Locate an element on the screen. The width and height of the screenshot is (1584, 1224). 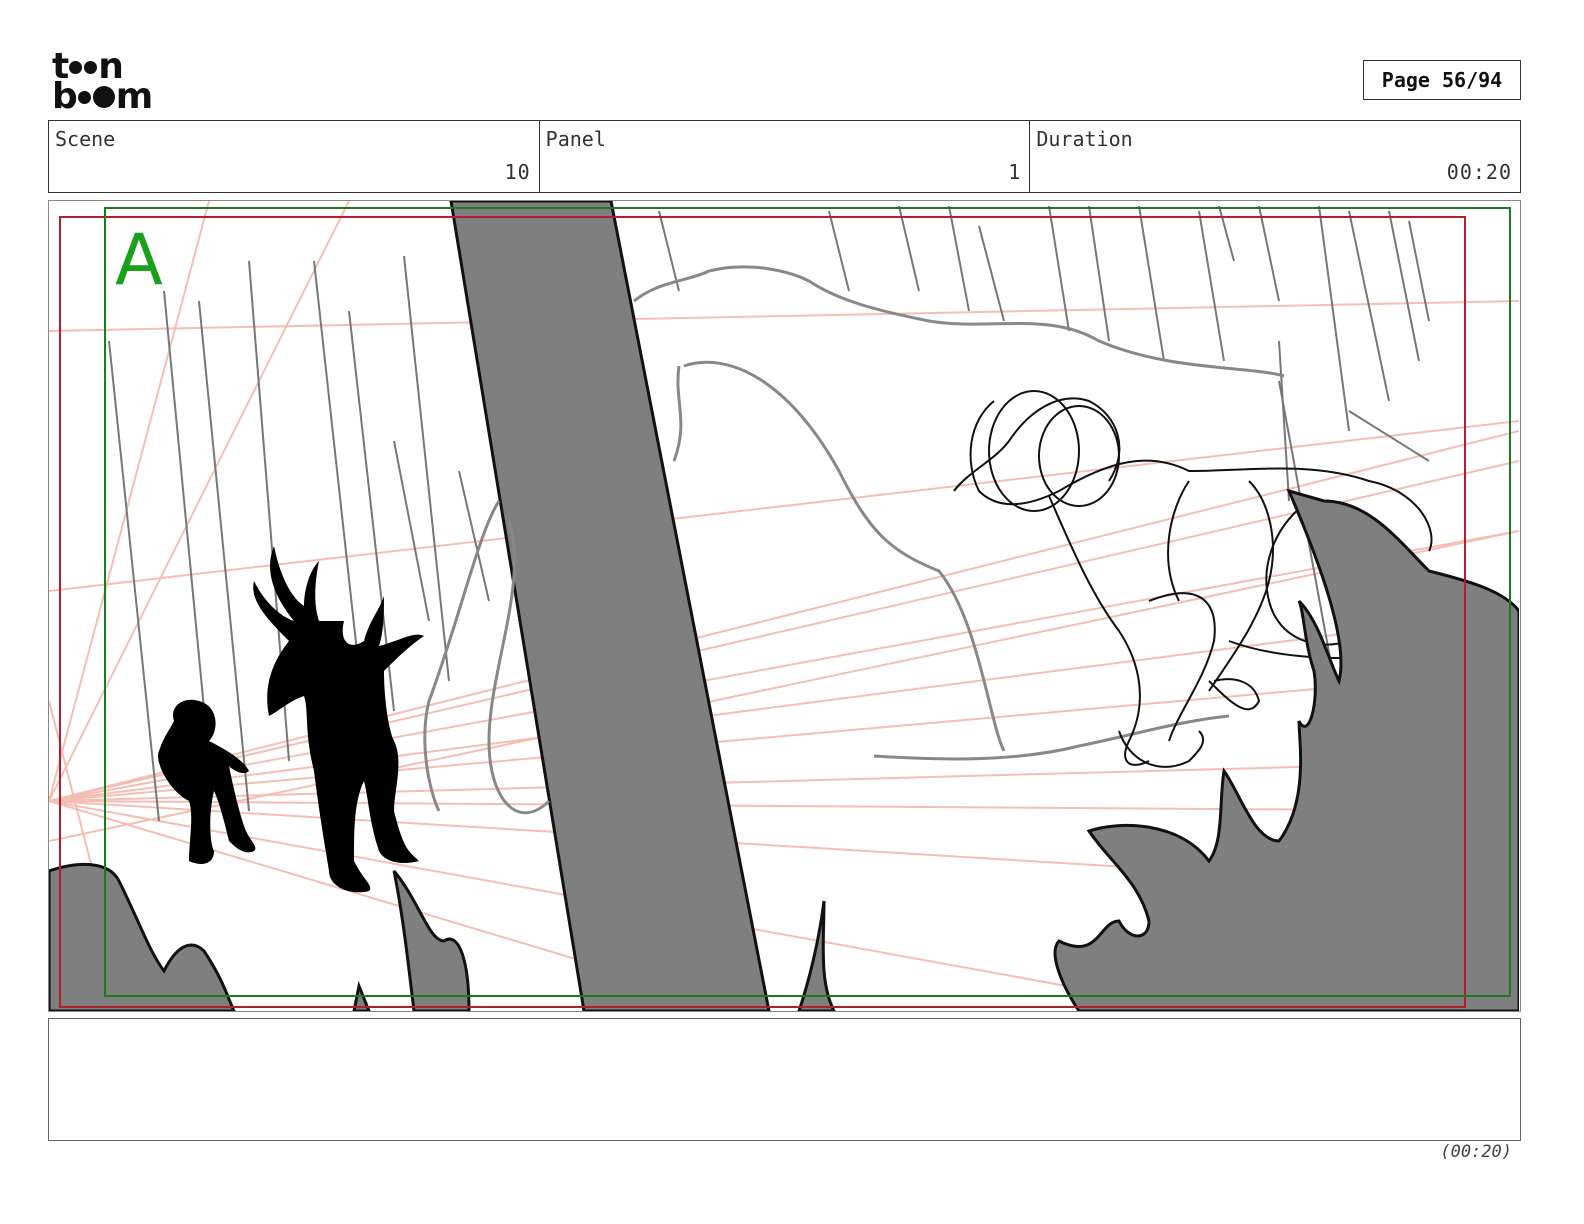
panel-label: Panel is located at coordinates (575, 139).